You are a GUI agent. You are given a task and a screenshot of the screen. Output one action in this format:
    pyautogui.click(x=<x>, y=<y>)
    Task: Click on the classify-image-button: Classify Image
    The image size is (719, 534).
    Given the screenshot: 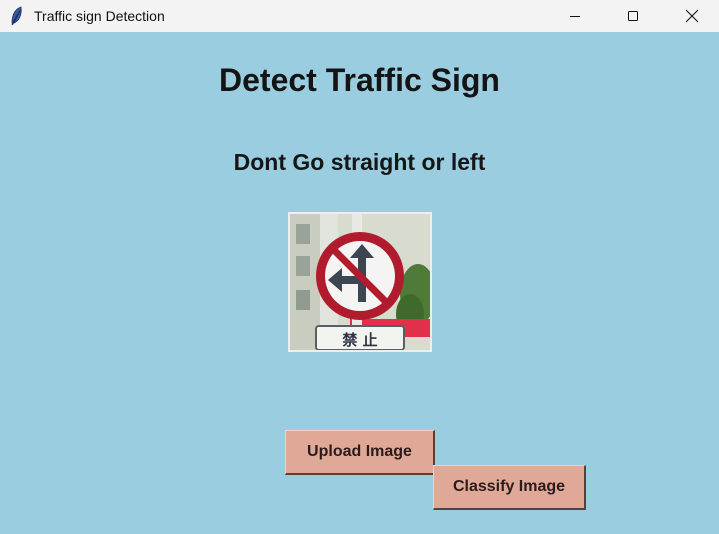 What is the action you would take?
    pyautogui.click(x=509, y=487)
    